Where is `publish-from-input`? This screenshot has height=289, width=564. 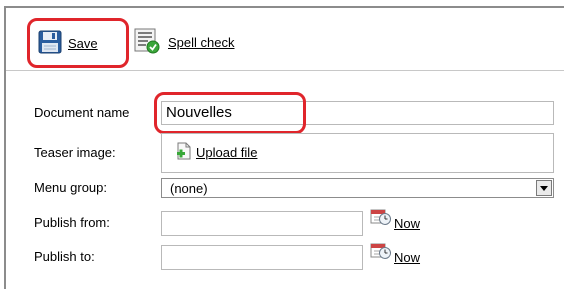 publish-from-input is located at coordinates (262, 223).